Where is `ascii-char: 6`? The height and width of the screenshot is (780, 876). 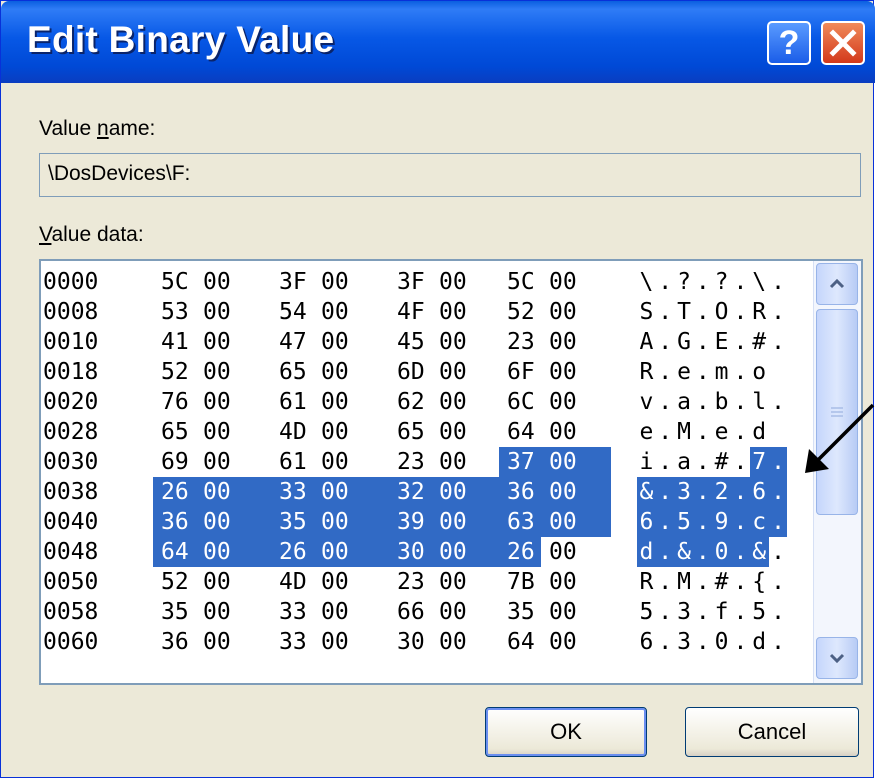 ascii-char: 6 is located at coordinates (646, 522).